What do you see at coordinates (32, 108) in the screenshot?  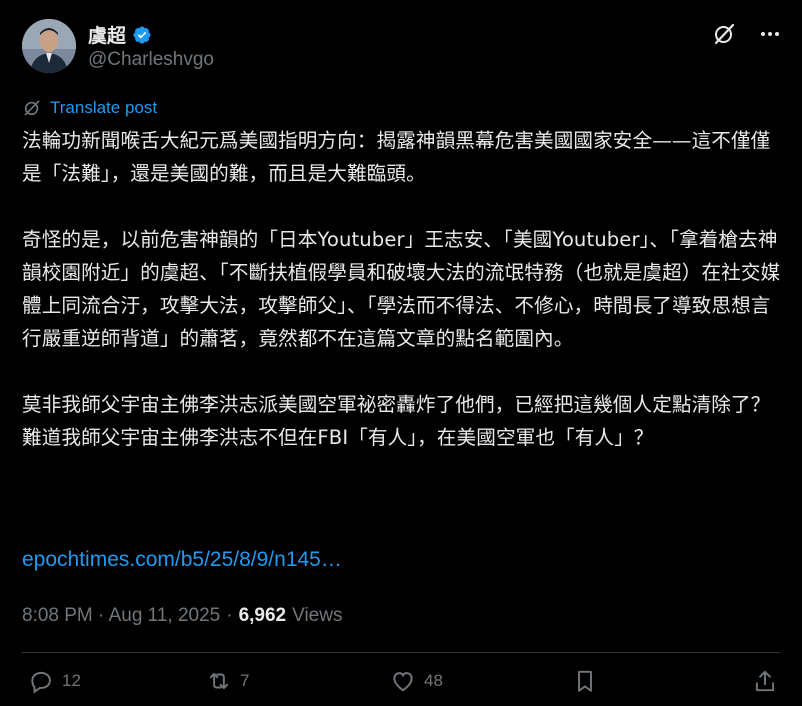 I see `translate-icon` at bounding box center [32, 108].